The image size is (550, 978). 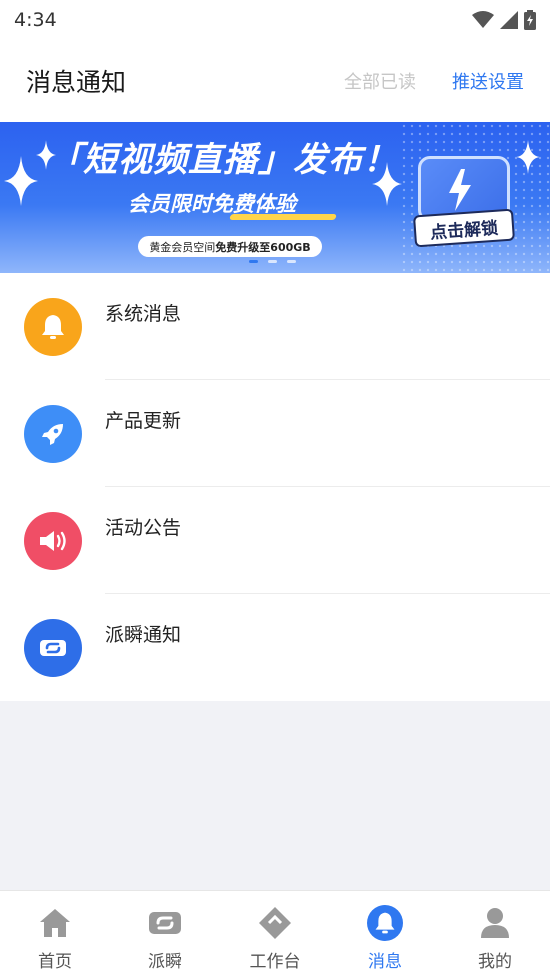 What do you see at coordinates (495, 962) in the screenshot?
I see `nav-label: 我的` at bounding box center [495, 962].